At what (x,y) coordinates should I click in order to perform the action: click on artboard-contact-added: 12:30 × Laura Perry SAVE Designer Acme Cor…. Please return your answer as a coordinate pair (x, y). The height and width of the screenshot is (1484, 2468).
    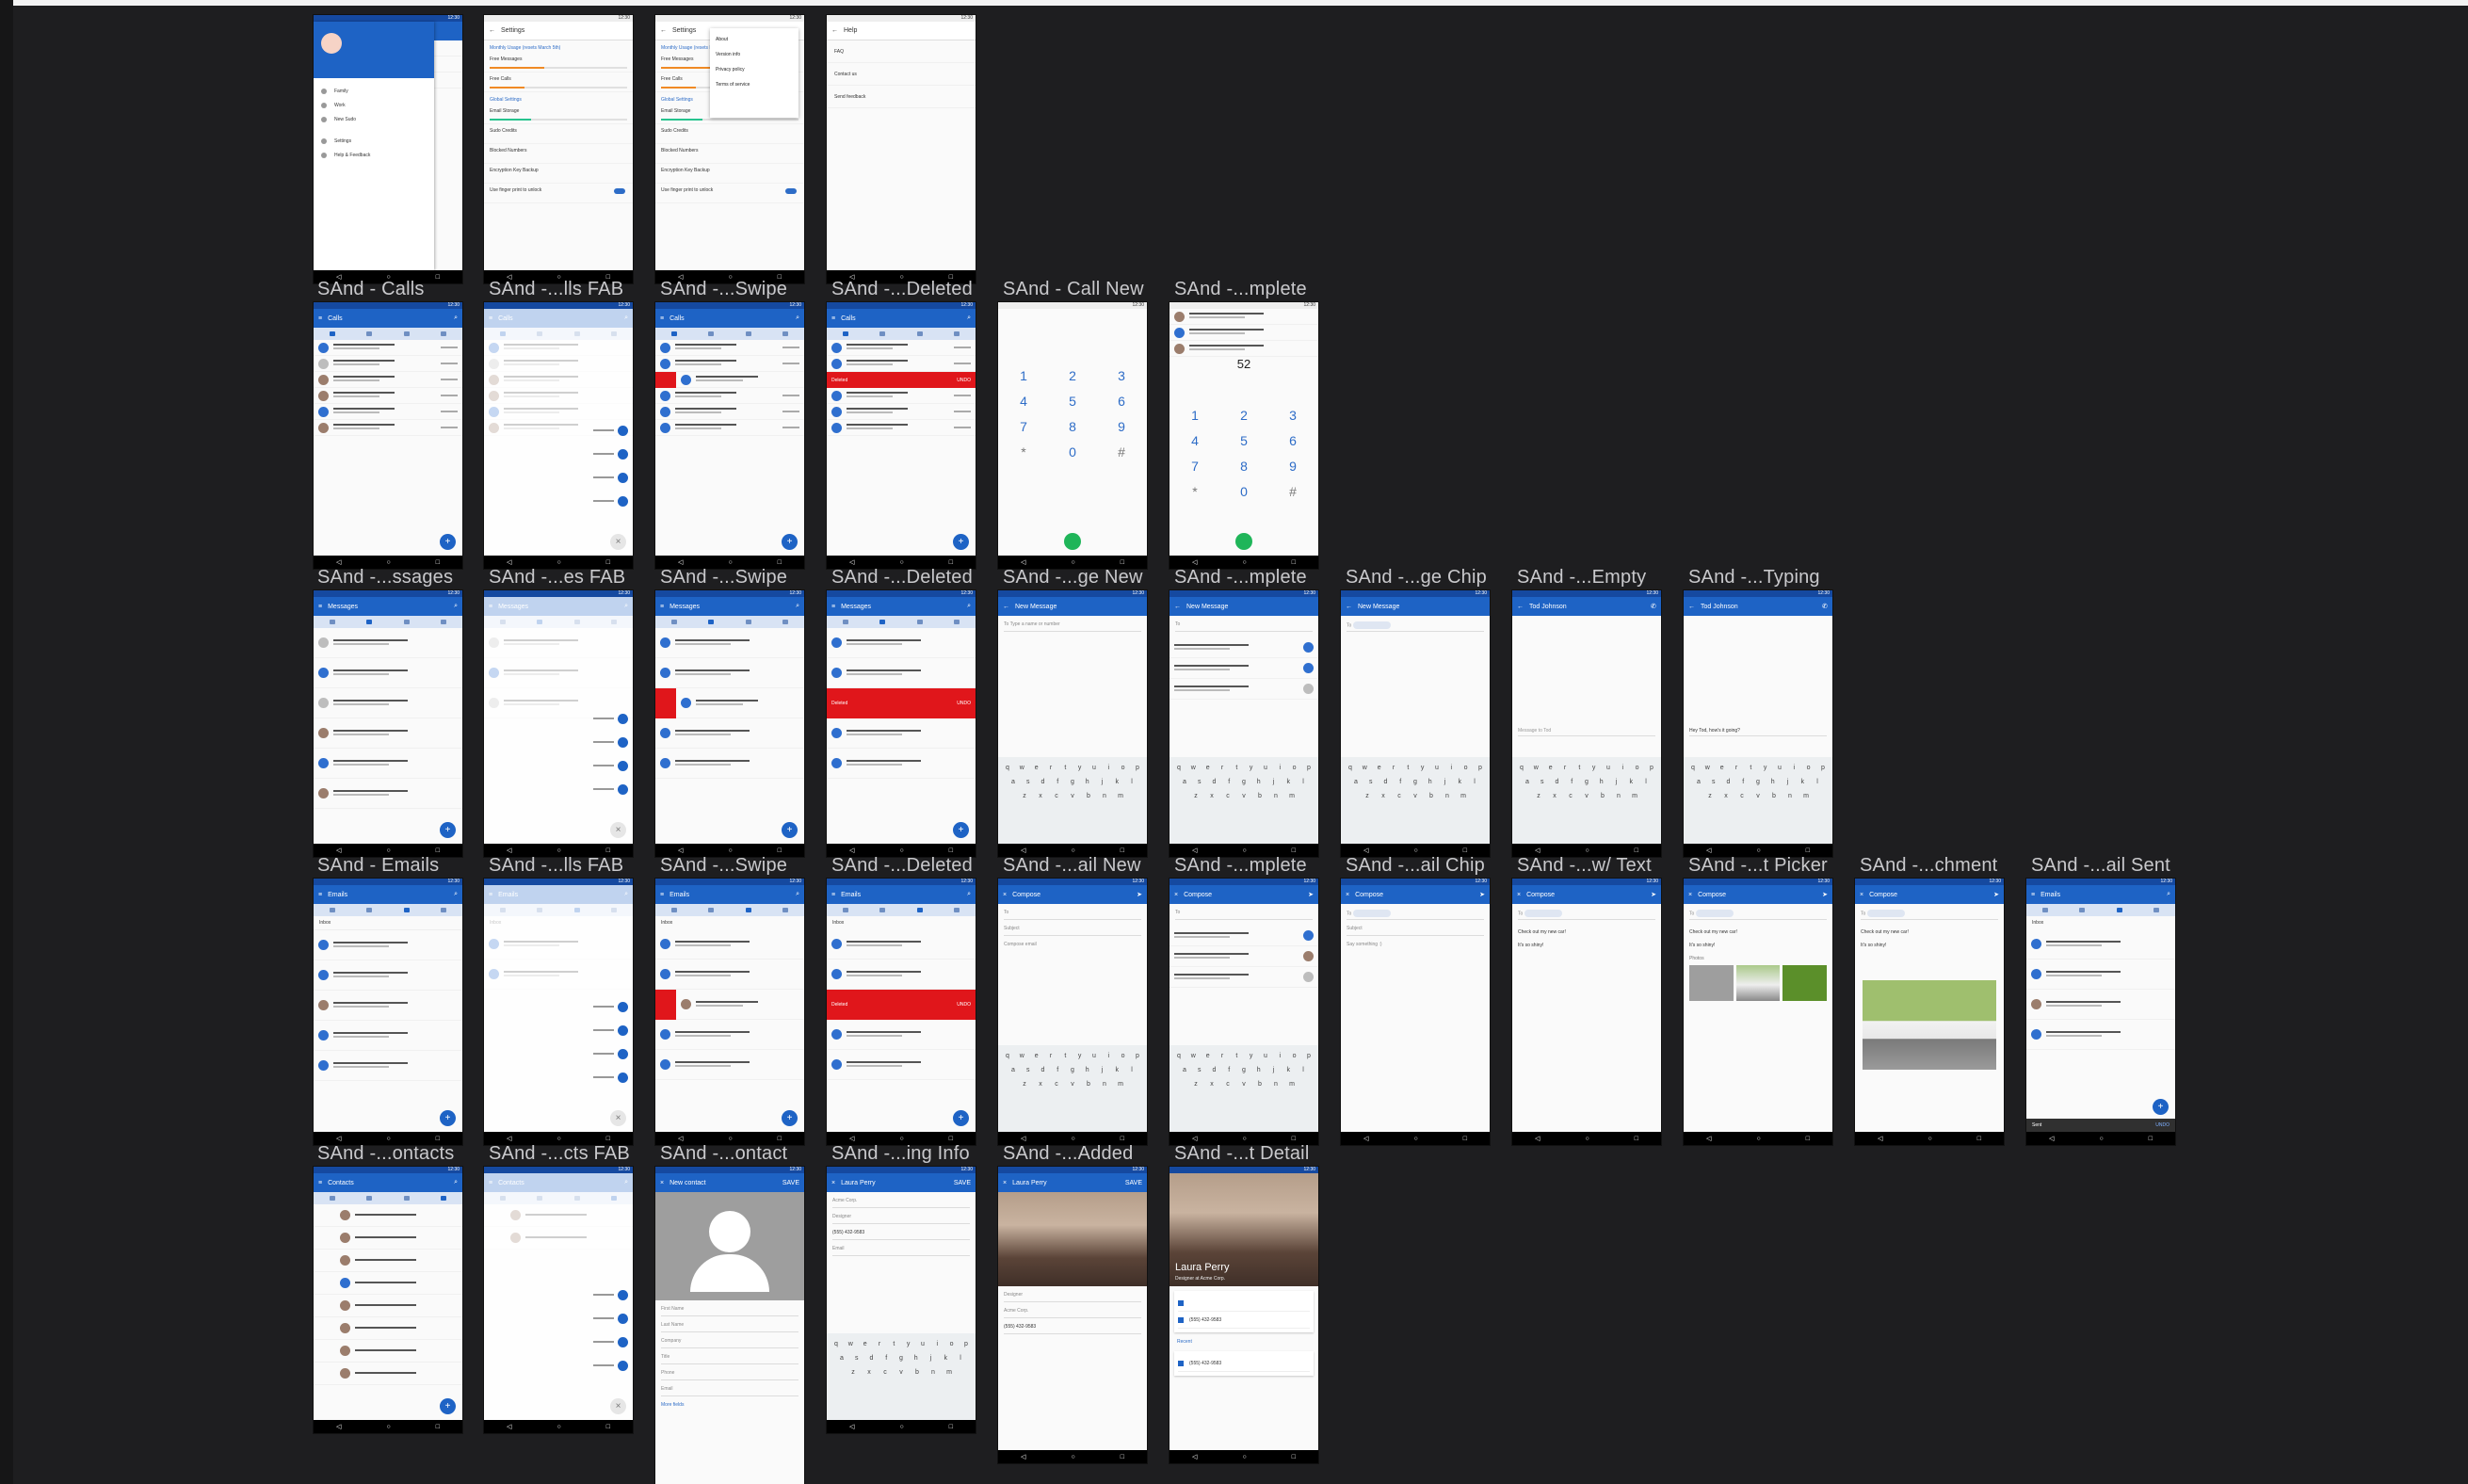
    Looking at the image, I should click on (1072, 1315).